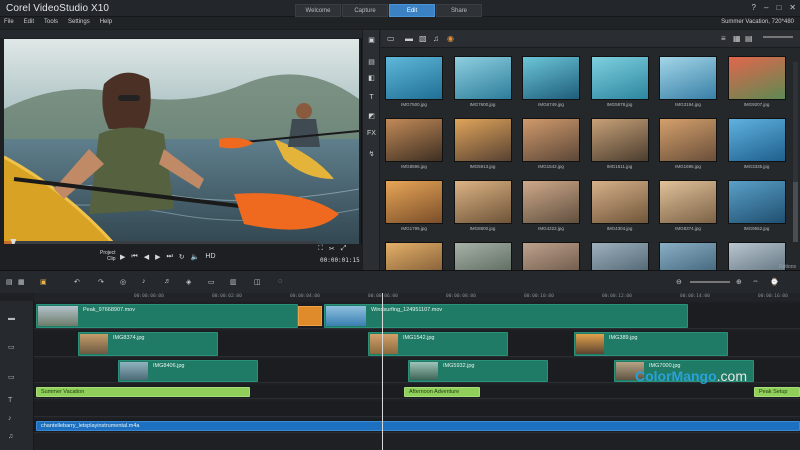 The width and height of the screenshot is (800, 450). I want to click on multi-camera-icon: ▥, so click(233, 282).